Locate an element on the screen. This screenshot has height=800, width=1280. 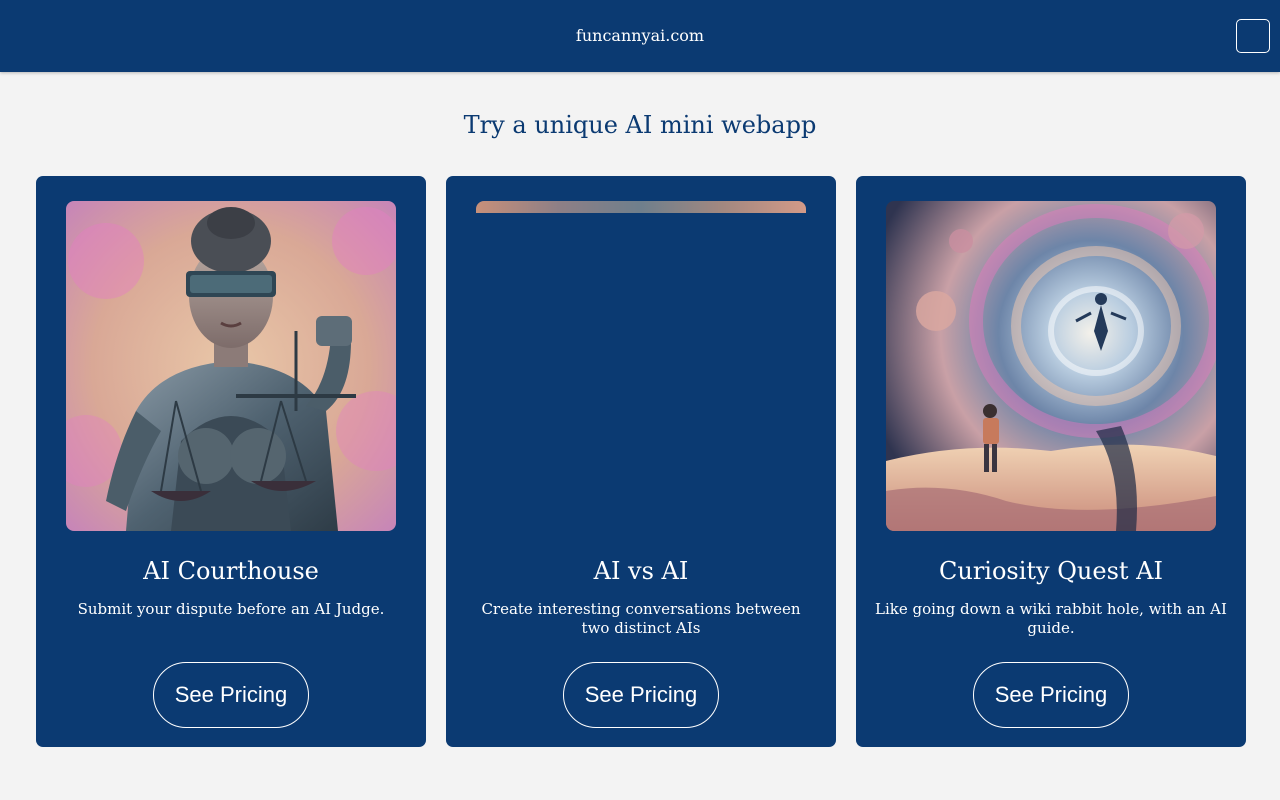
top-navbar: funcannyai.com is located at coordinates (640, 36).